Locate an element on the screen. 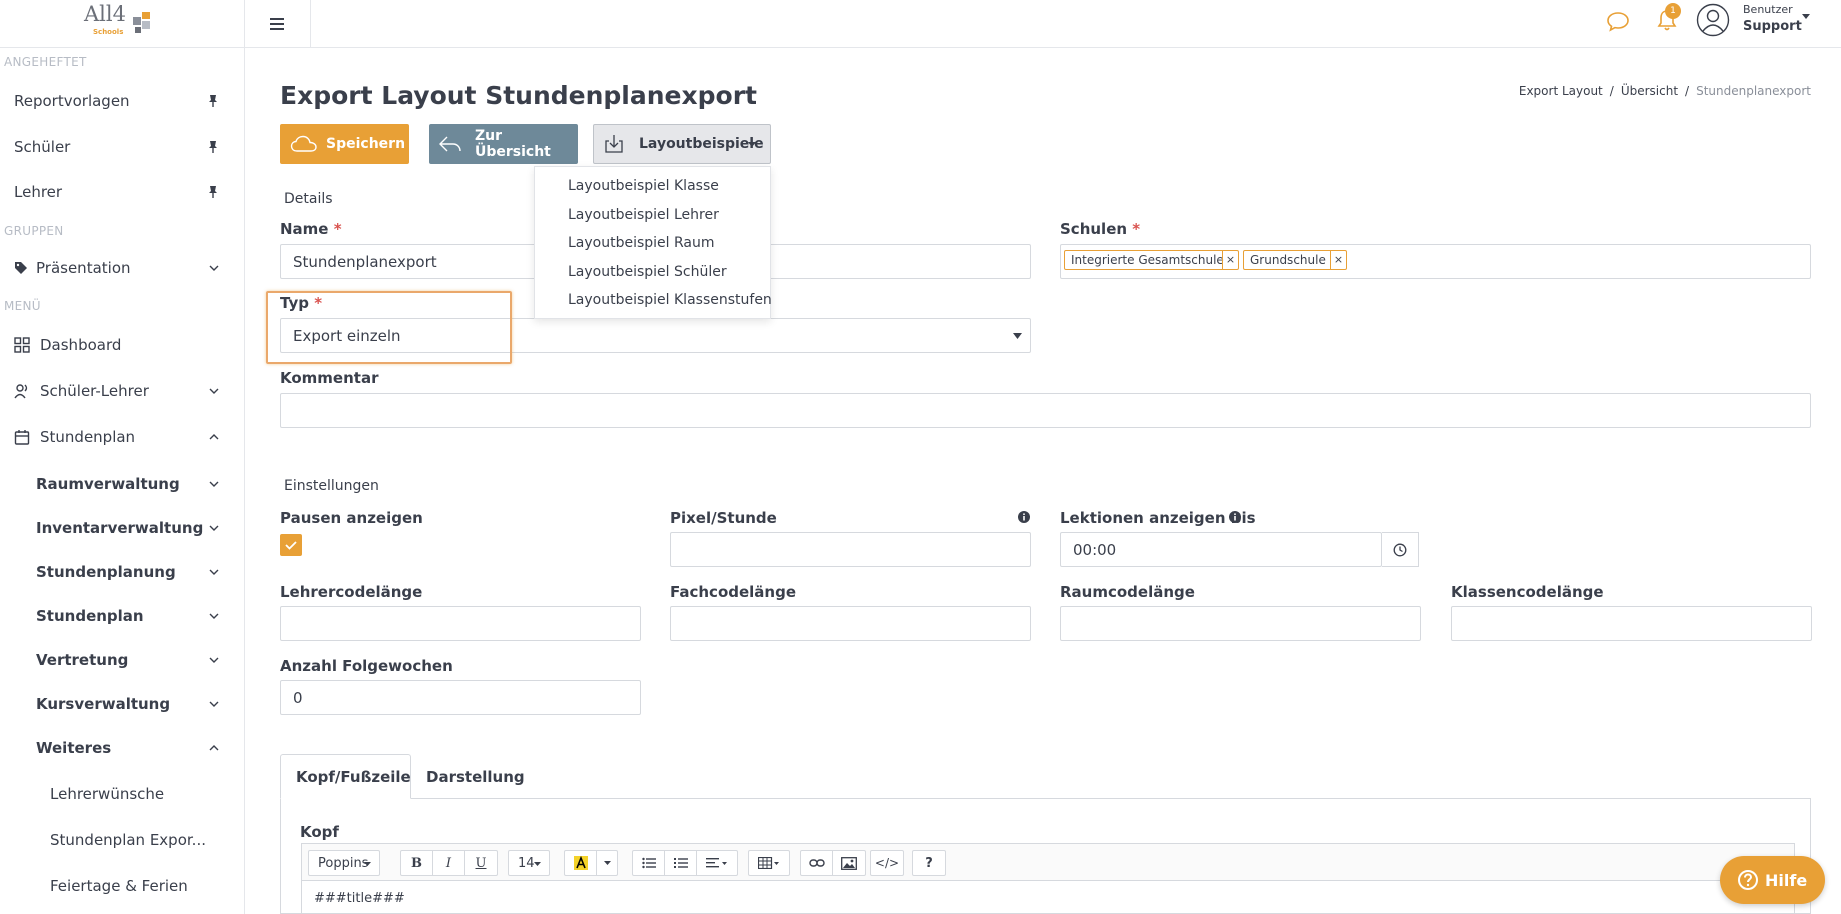  sidebar-item-lehrer: Lehrer is located at coordinates (122, 192).